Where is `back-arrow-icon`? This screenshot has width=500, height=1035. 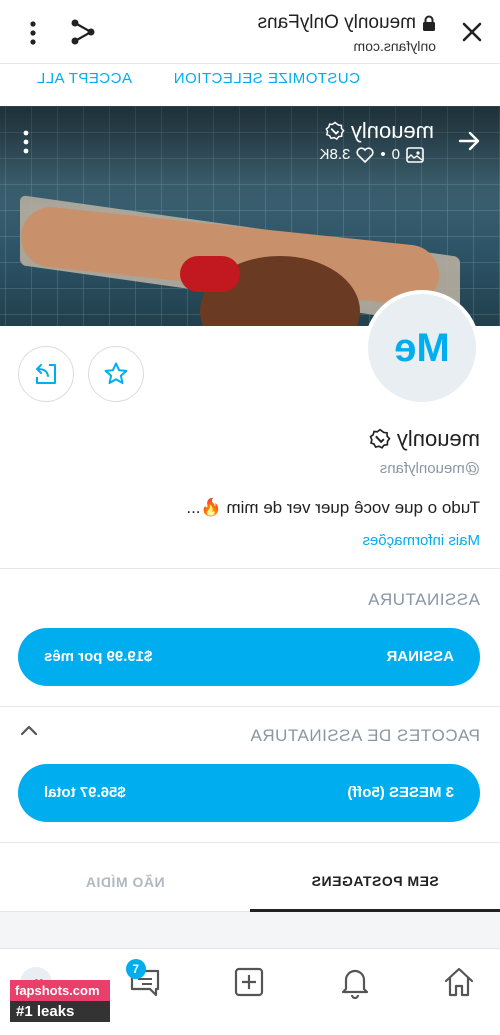 back-arrow-icon is located at coordinates (469, 141).